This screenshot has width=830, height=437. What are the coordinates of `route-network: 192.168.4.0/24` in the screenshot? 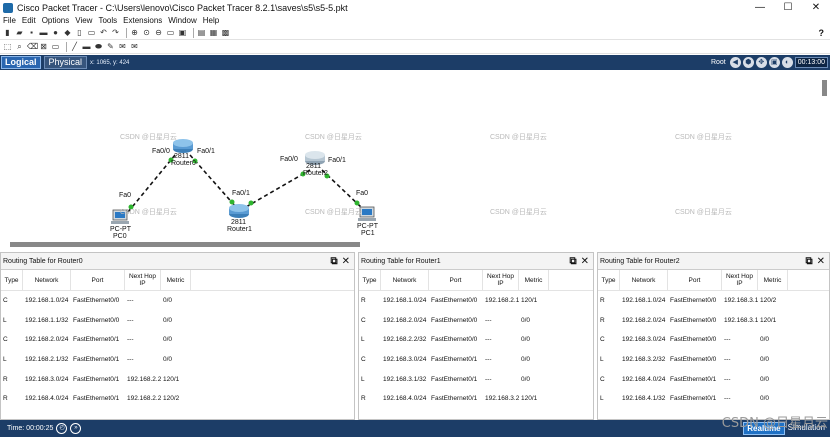 It's located at (47, 399).